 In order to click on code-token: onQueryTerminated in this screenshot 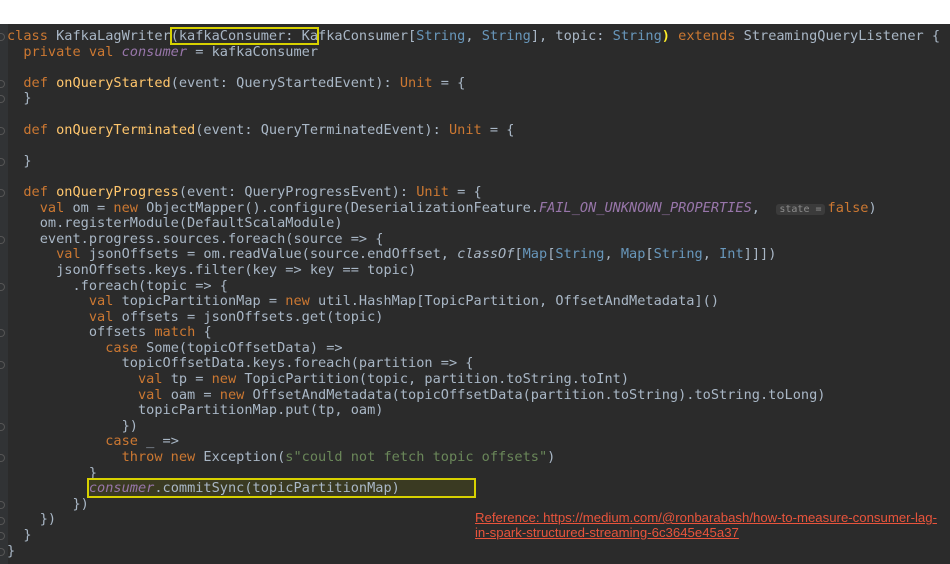, I will do `click(126, 129)`.